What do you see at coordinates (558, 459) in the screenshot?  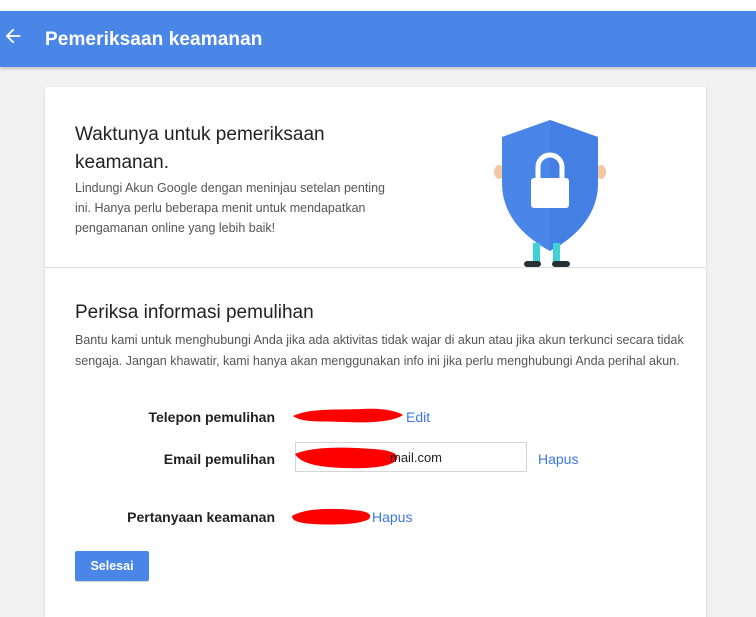 I see `remove-email-link: Hapus` at bounding box center [558, 459].